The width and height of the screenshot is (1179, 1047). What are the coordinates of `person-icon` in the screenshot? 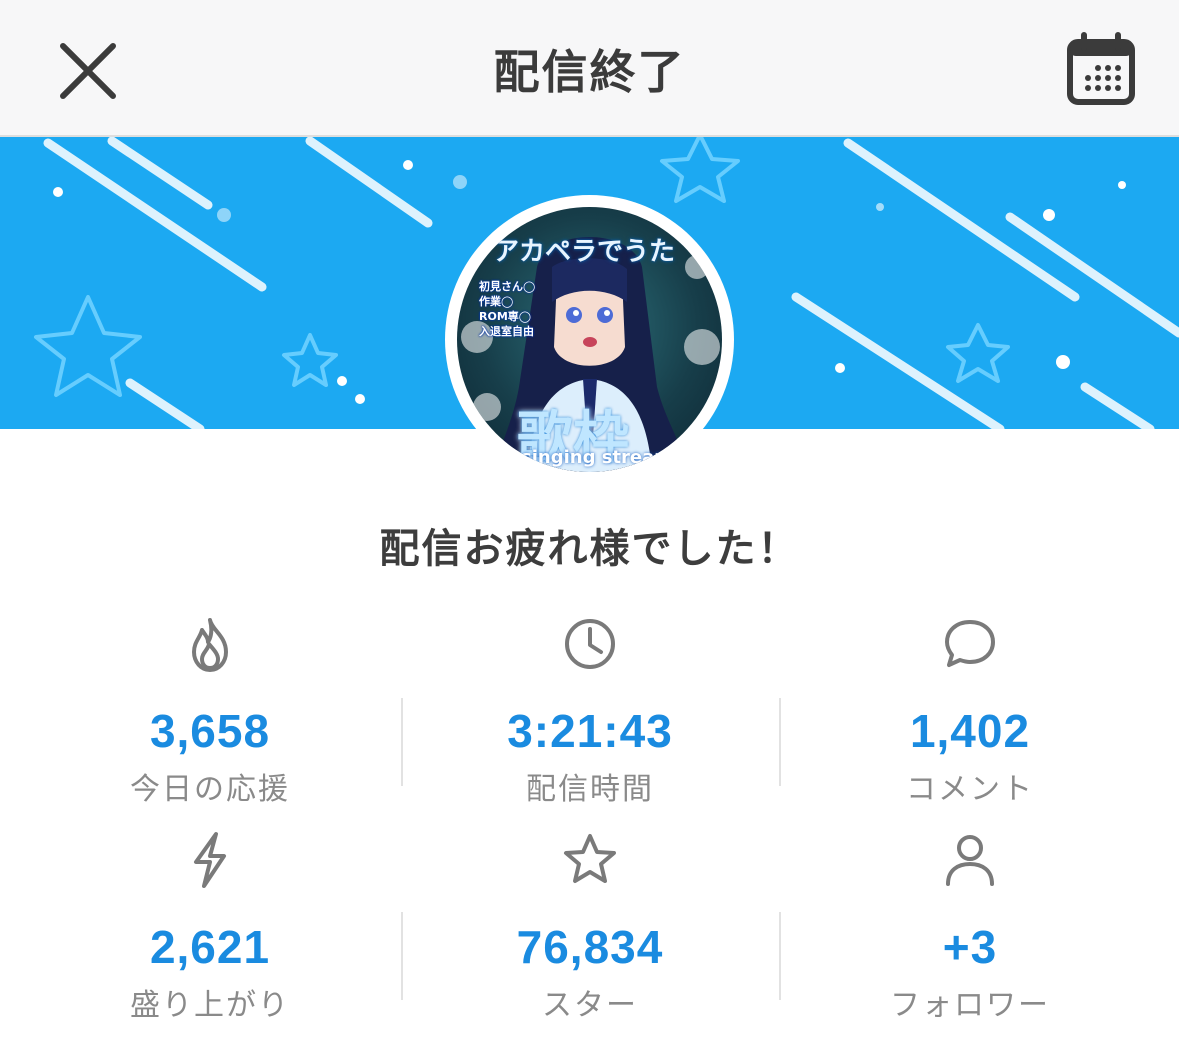 It's located at (970, 860).